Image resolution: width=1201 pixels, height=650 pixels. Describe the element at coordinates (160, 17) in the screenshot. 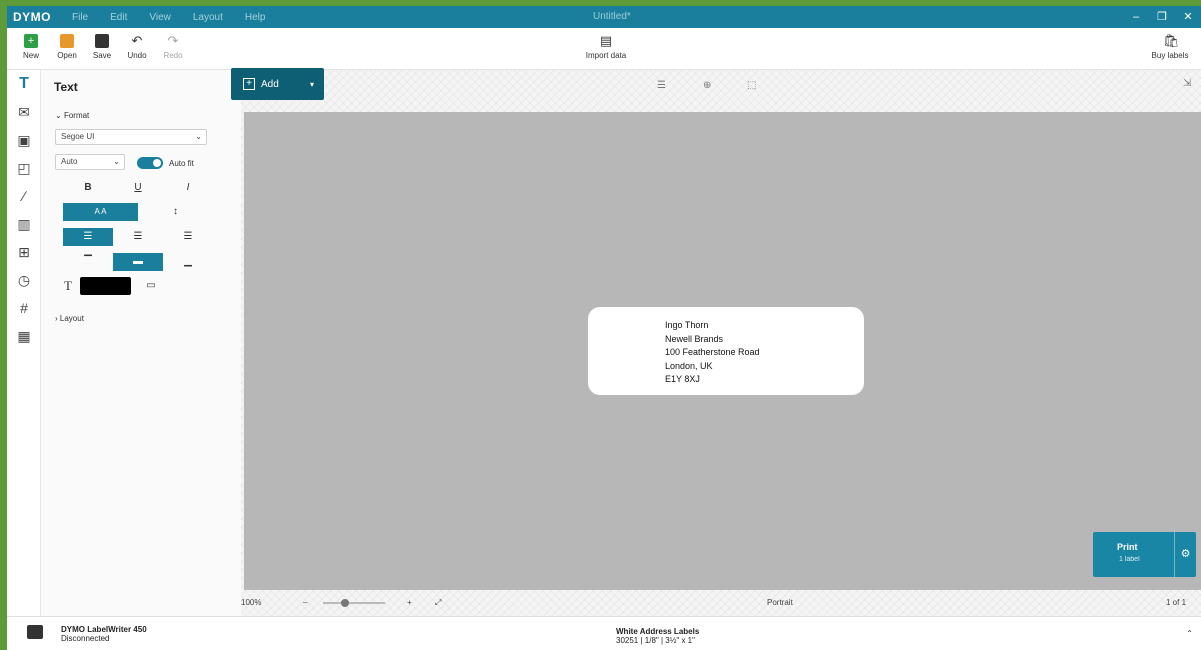

I see `menu-view: View` at that location.